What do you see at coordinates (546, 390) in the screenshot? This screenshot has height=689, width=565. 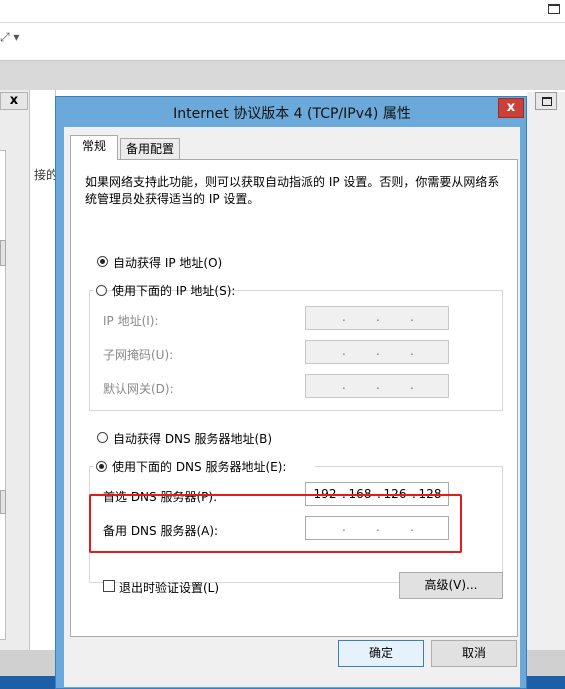 I see `background-right-pane` at bounding box center [546, 390].